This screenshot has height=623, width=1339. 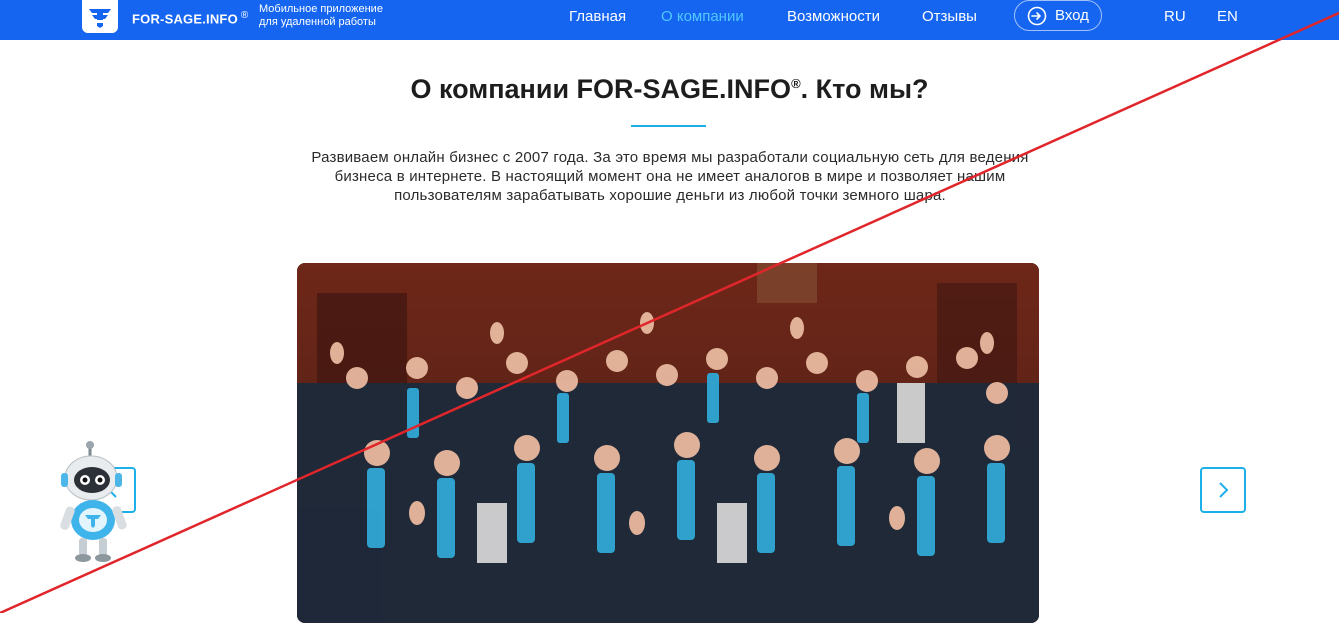 I want to click on login-button: Вход, so click(x=1058, y=15).